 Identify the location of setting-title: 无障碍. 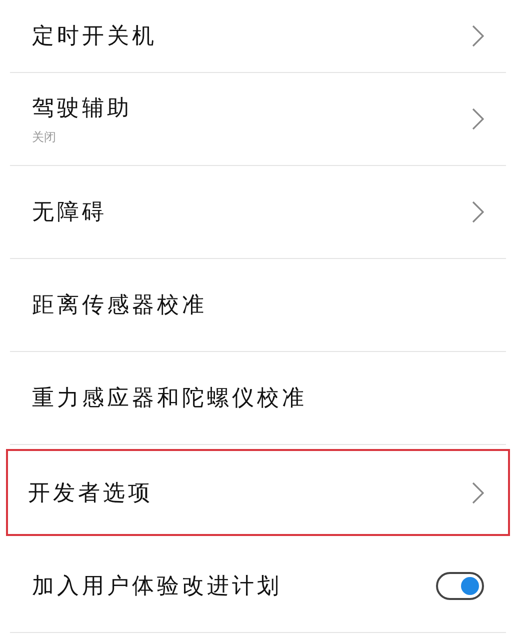
(252, 212).